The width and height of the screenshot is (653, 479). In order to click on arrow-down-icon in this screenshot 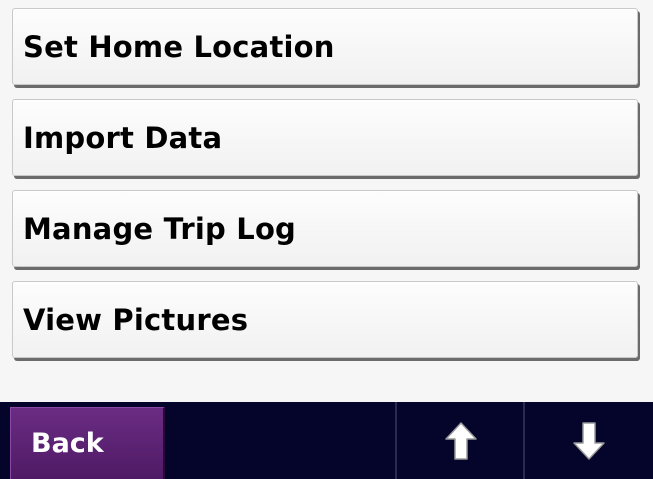, I will do `click(589, 440)`.